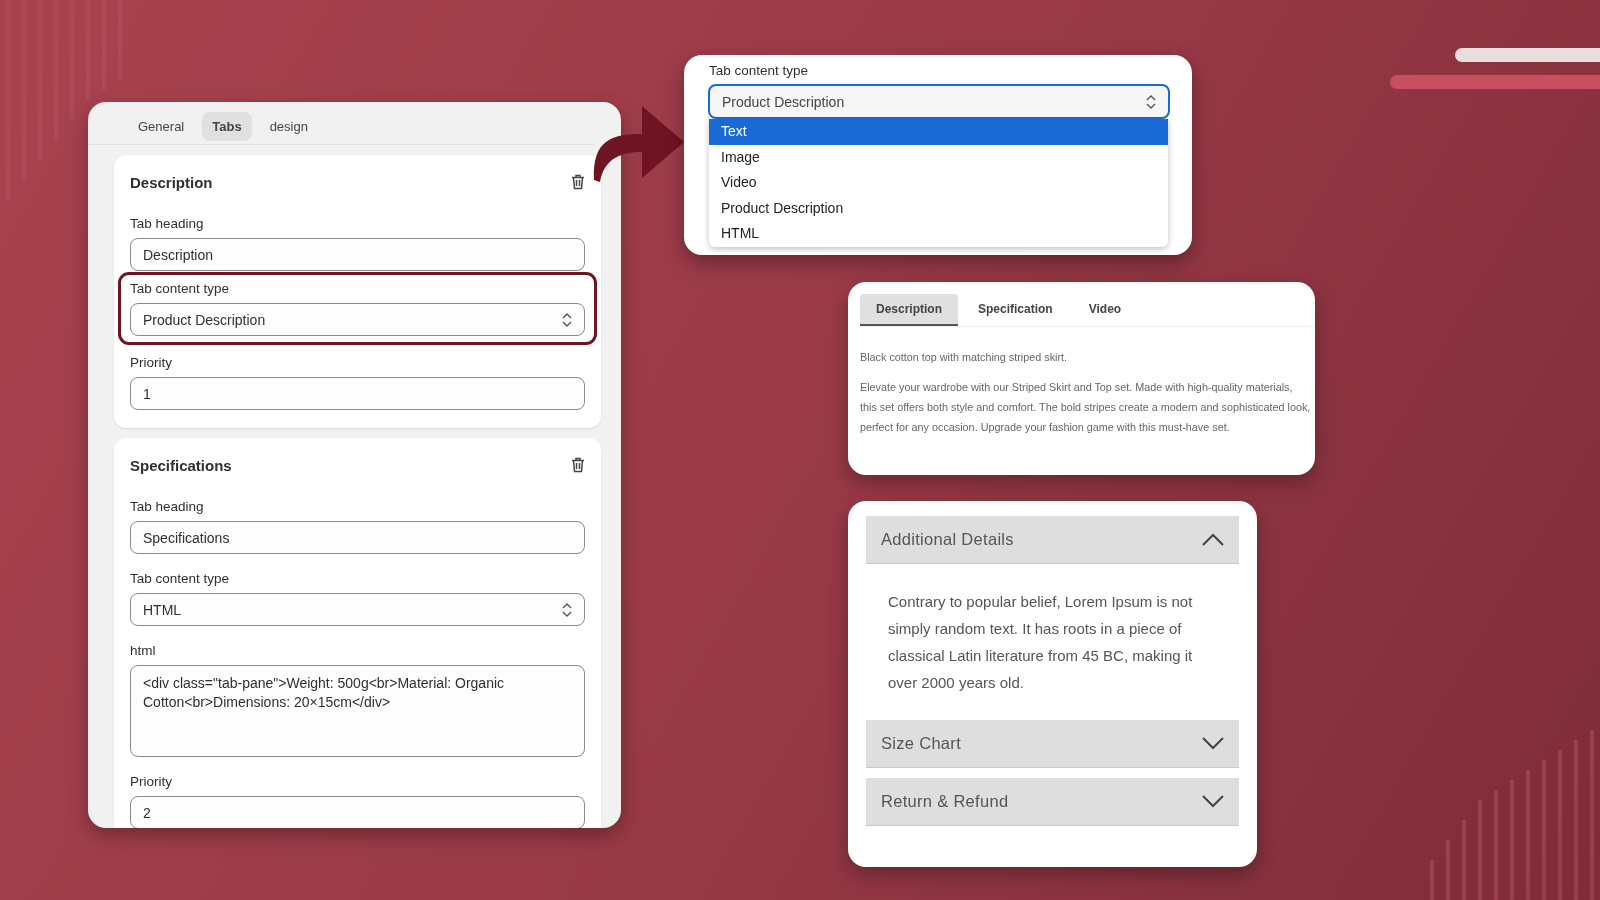 This screenshot has width=1600, height=900. I want to click on product-tab: Specification, so click(1015, 310).